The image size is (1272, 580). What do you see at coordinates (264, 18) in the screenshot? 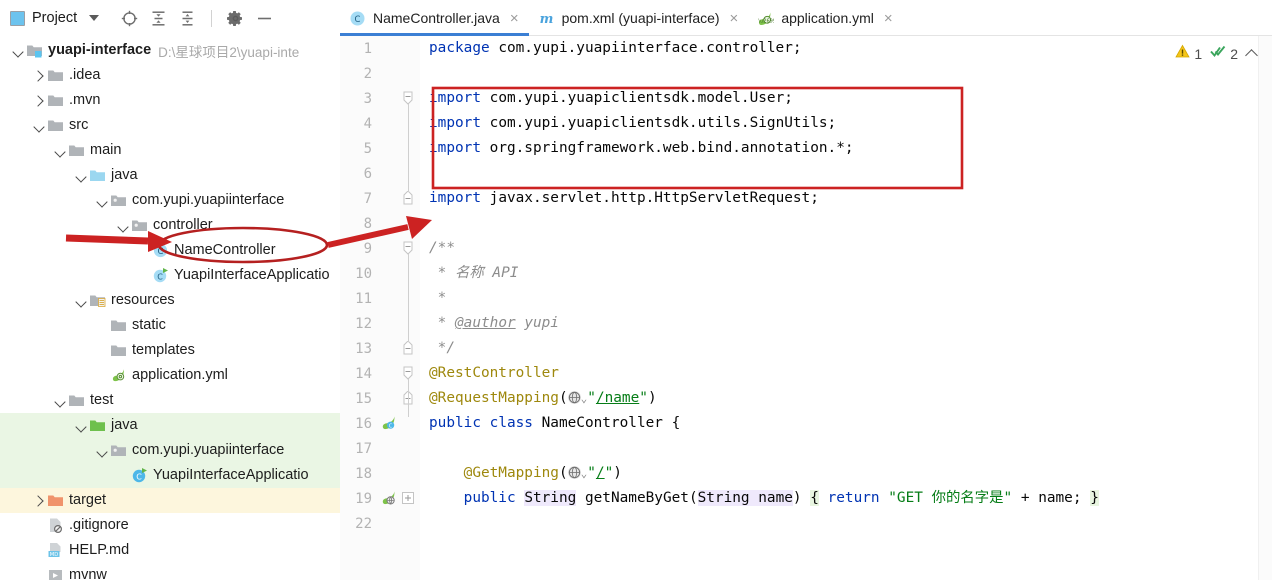
I see `hide-panel-icon` at bounding box center [264, 18].